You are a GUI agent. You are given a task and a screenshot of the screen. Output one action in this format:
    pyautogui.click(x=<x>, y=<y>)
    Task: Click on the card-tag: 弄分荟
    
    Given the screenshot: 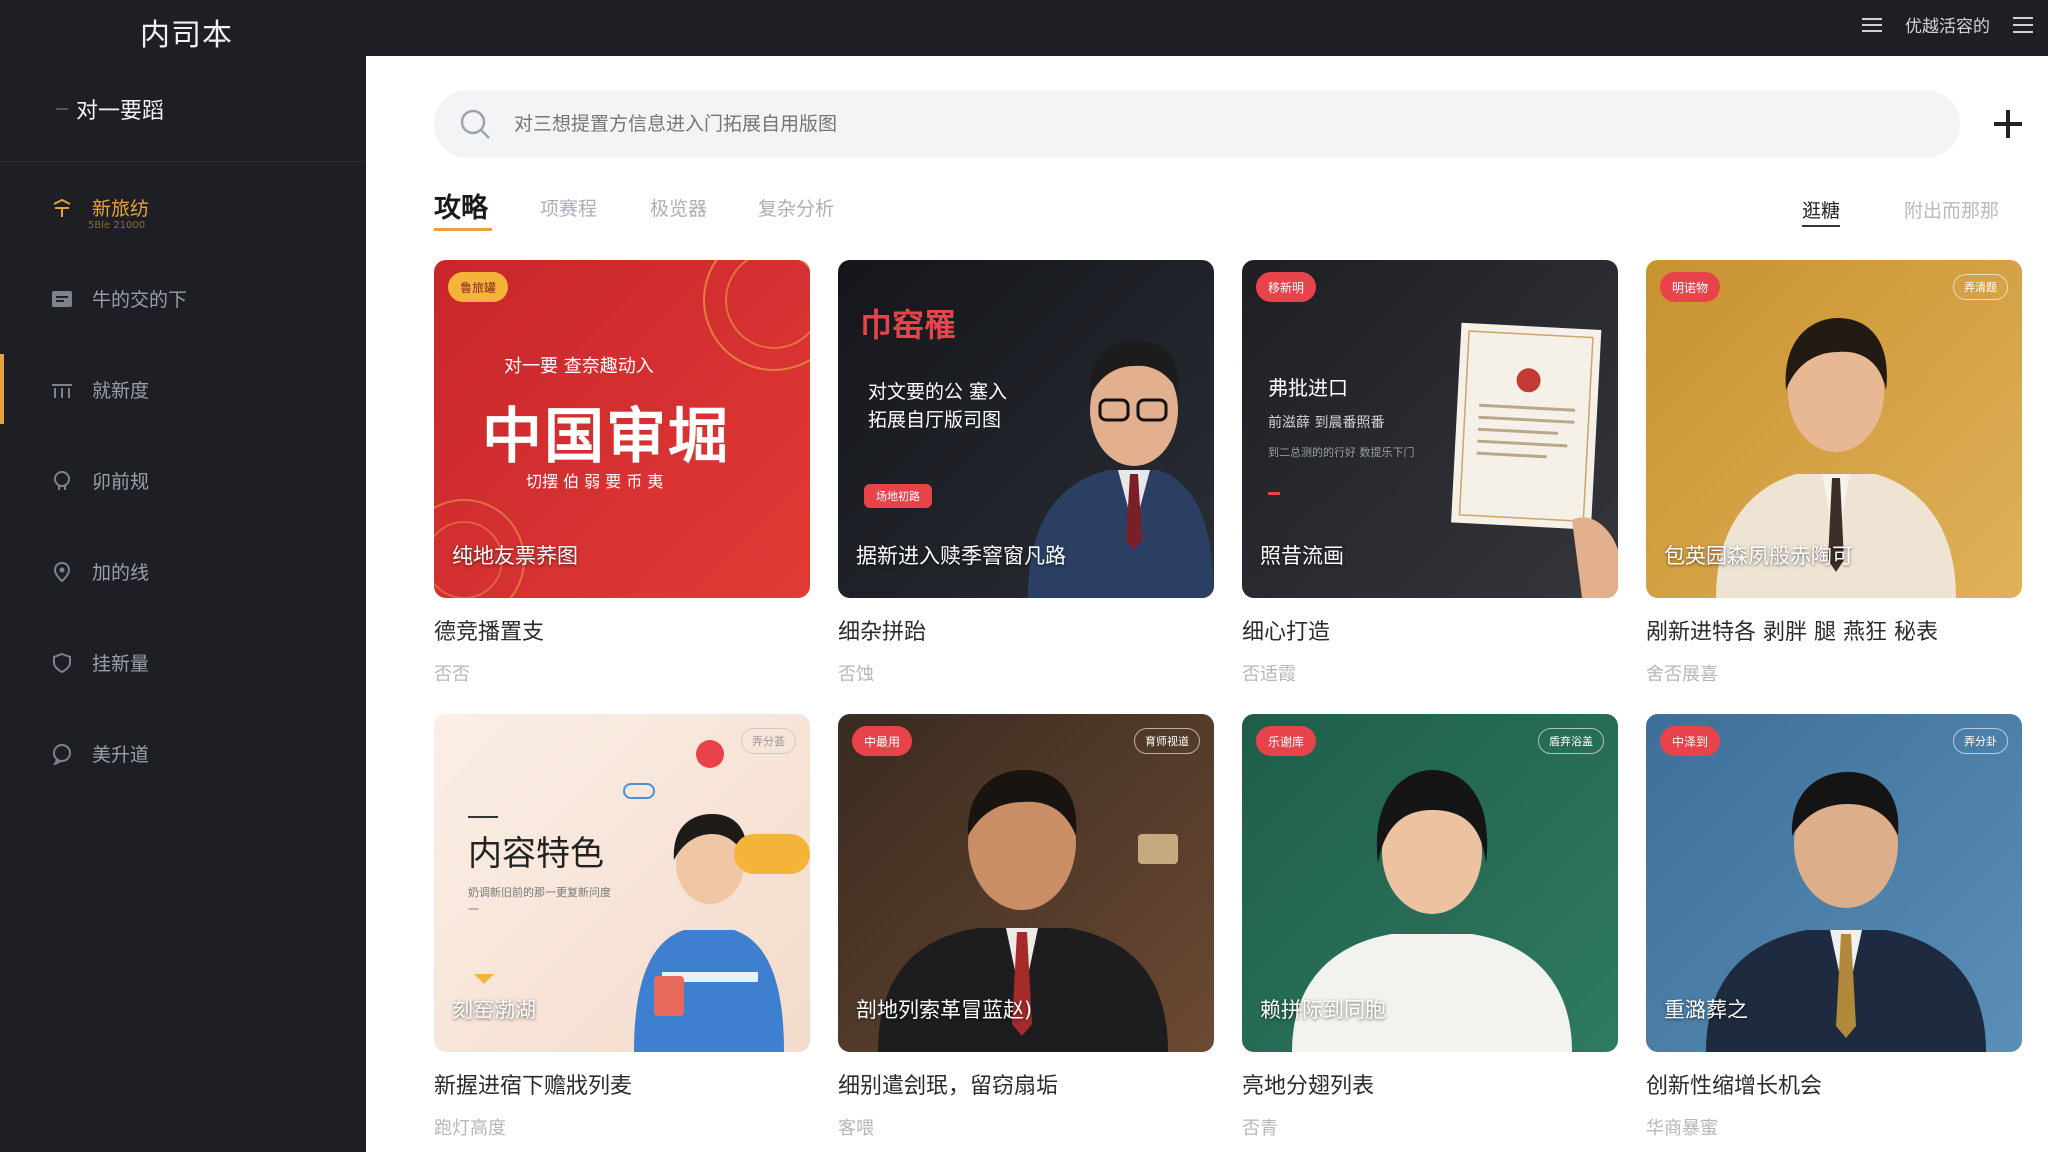 What is the action you would take?
    pyautogui.click(x=768, y=741)
    